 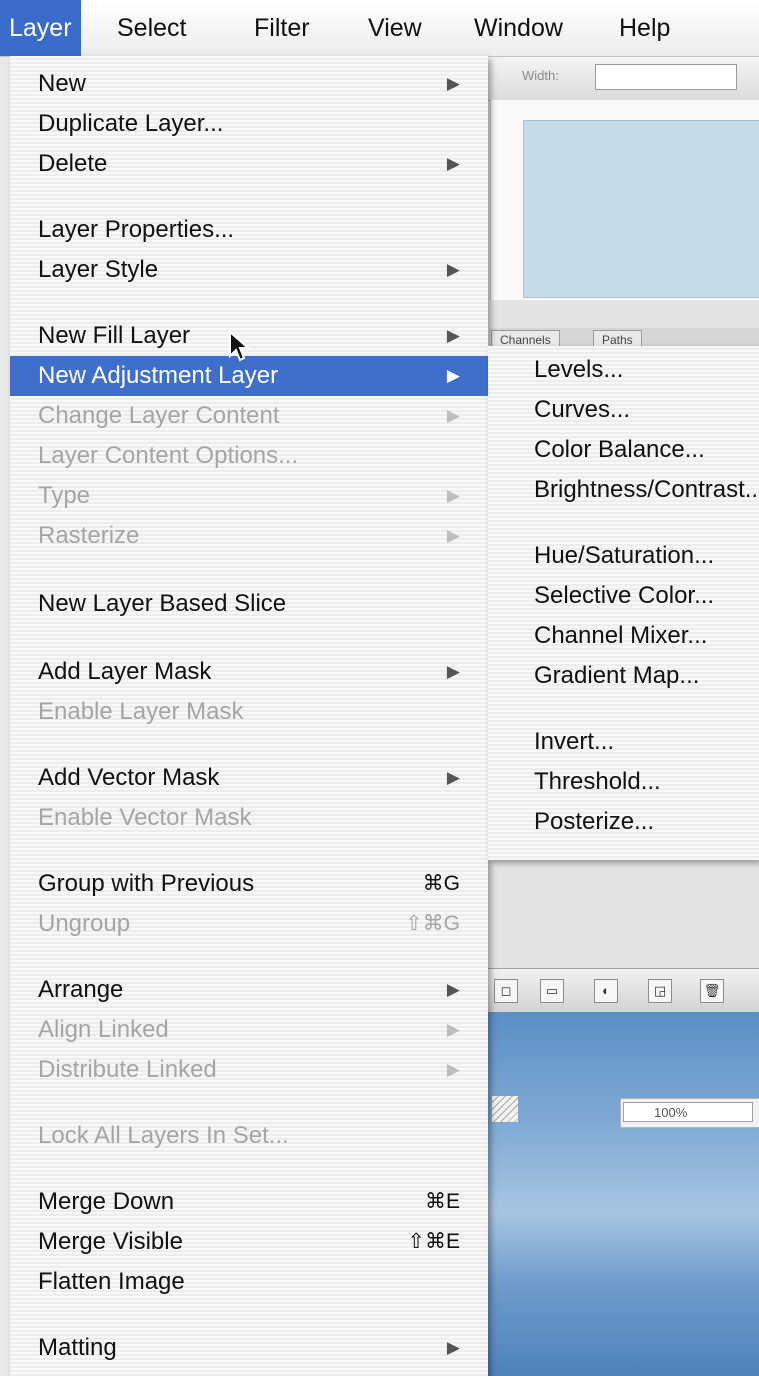 What do you see at coordinates (506, 991) in the screenshot?
I see `layer-style-icon: ◻` at bounding box center [506, 991].